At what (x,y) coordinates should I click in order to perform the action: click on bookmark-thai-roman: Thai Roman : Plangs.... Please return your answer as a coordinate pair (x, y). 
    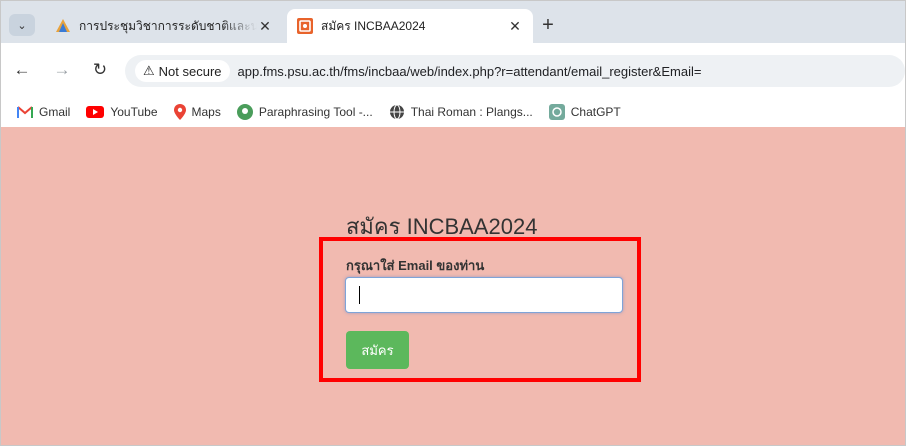
    Looking at the image, I should click on (461, 112).